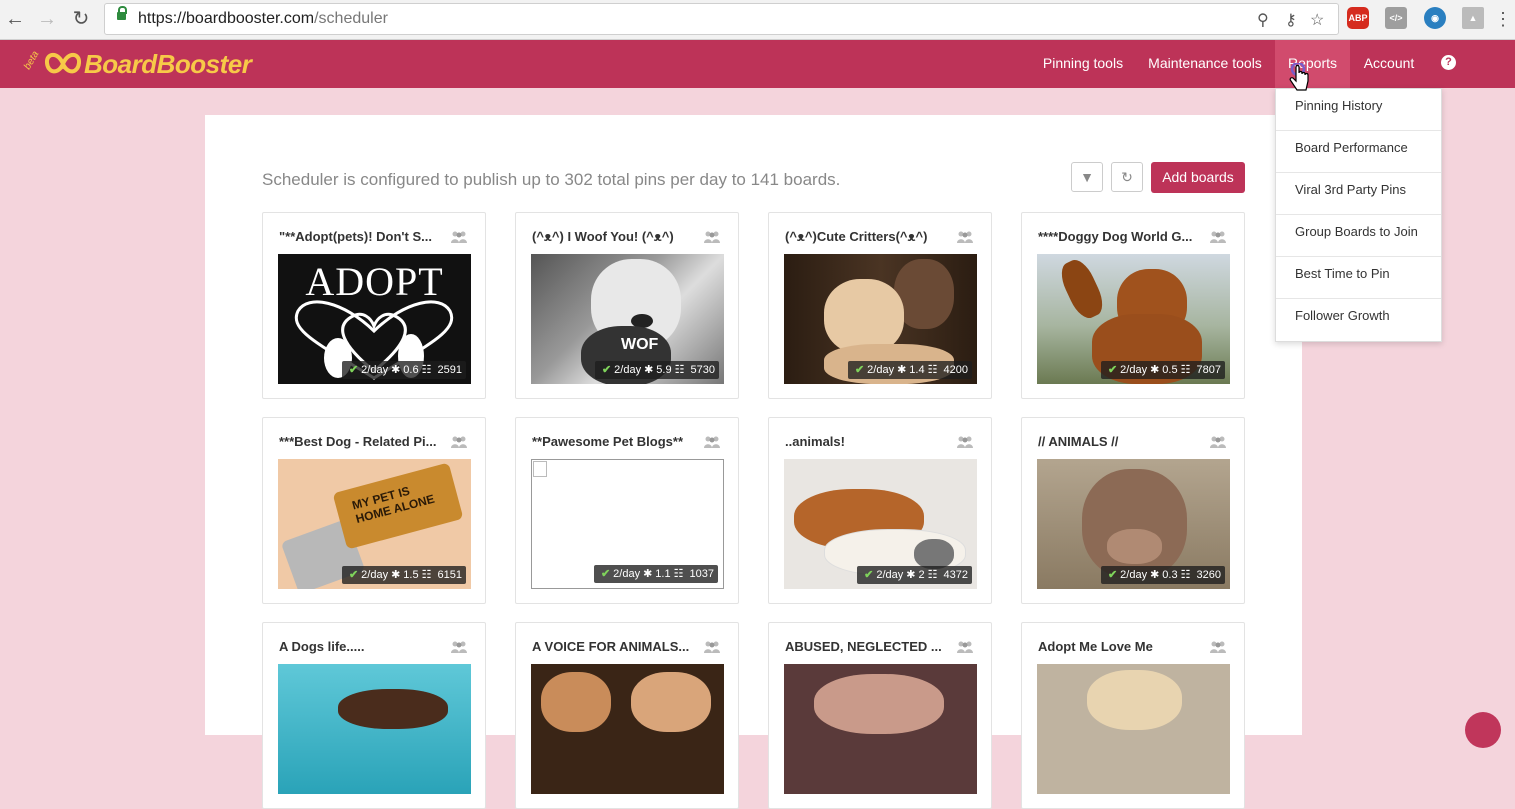 The image size is (1515, 809). Describe the element at coordinates (909, 370) in the screenshot. I see `board-stats: ✔ 2/day ✱ 1.4 ☷ 4200` at that location.